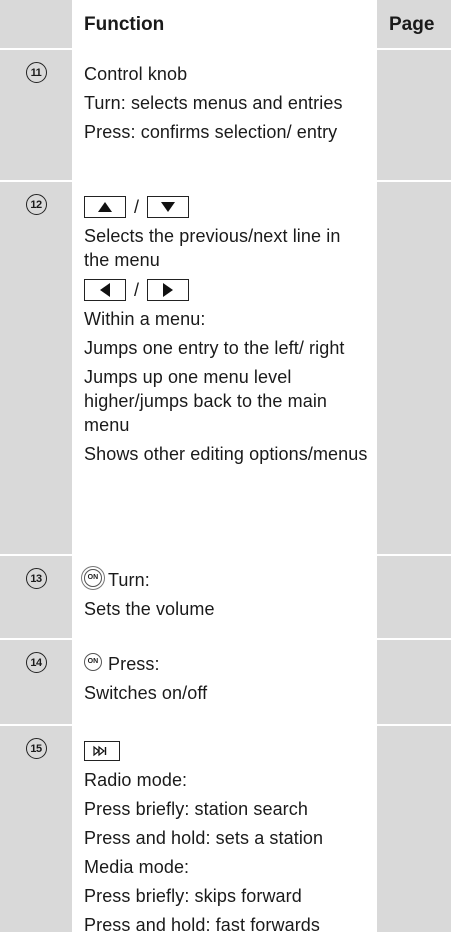 The image size is (451, 937). I want to click on function-line: Jumps one entry to the left/ right, so click(214, 348).